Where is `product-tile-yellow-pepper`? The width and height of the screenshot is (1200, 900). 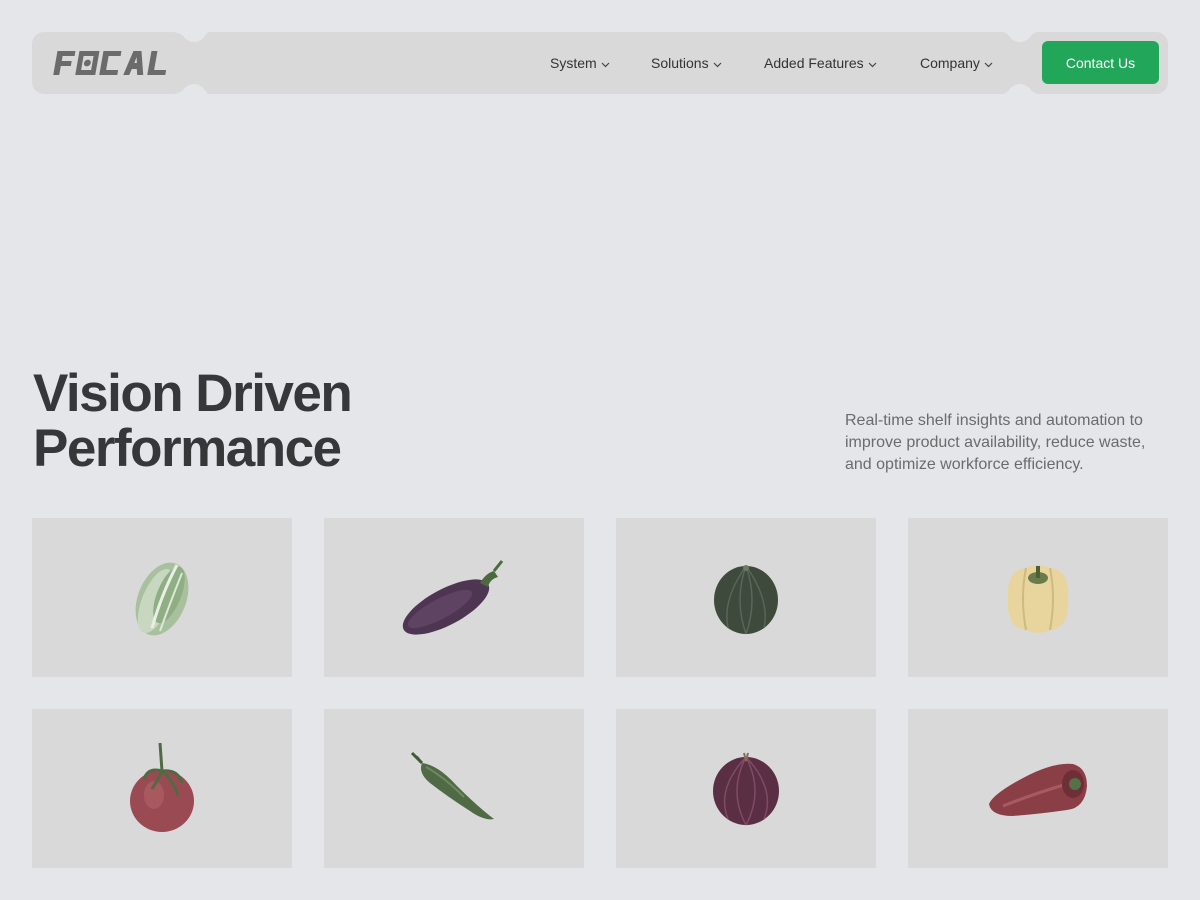 product-tile-yellow-pepper is located at coordinates (1038, 597).